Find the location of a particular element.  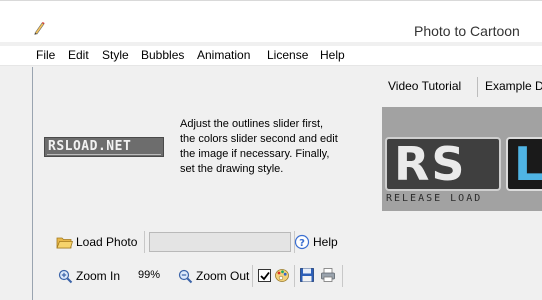

rsload-logo: RSLOAD.NET is located at coordinates (104, 147).